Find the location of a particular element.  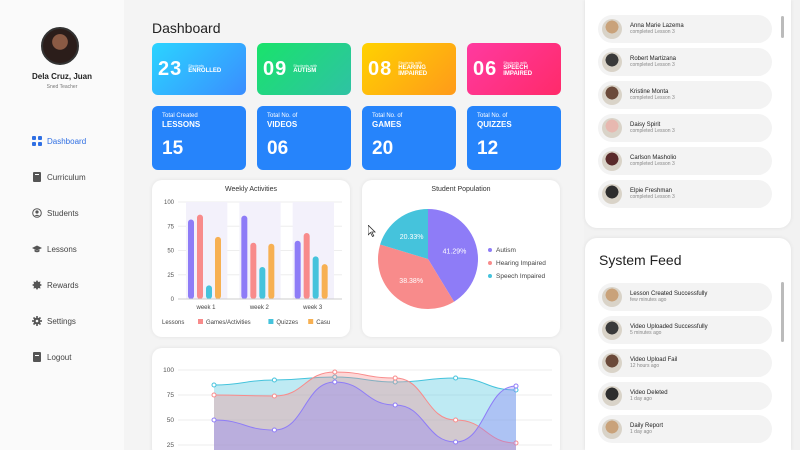

feed-item-row: Daily Report 1 day ago is located at coordinates (685, 429).